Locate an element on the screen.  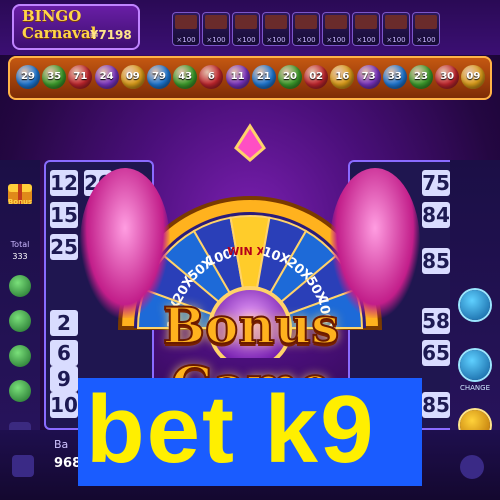
card-cell: 15 is located at coordinates (64, 215).